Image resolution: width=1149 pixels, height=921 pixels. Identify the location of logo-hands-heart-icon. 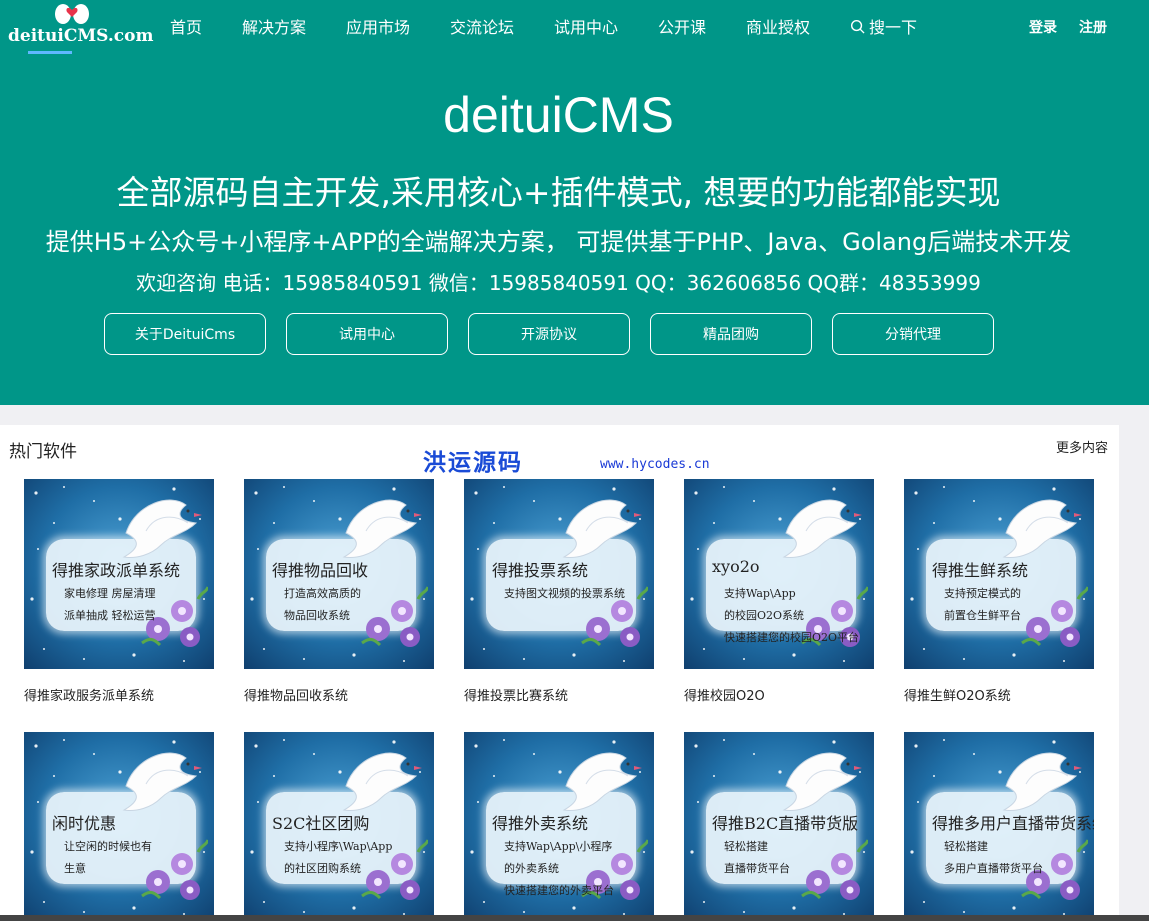
(72, 14).